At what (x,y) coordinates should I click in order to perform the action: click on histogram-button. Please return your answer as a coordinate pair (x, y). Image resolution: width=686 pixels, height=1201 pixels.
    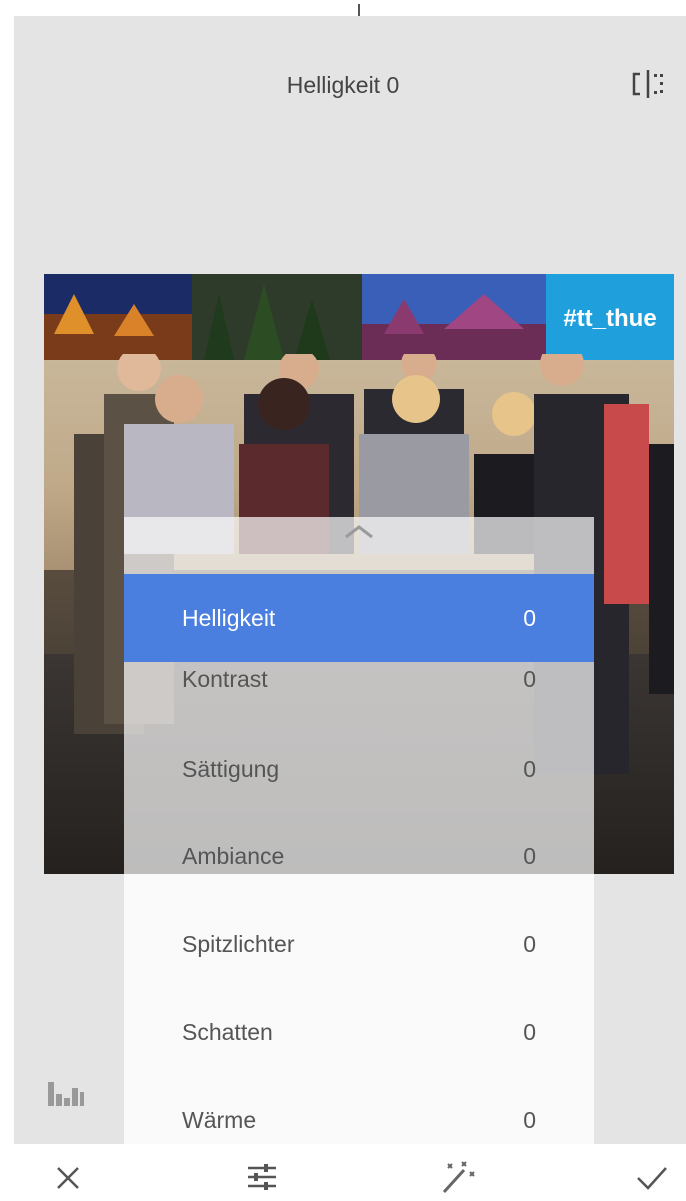
    Looking at the image, I should click on (66, 1094).